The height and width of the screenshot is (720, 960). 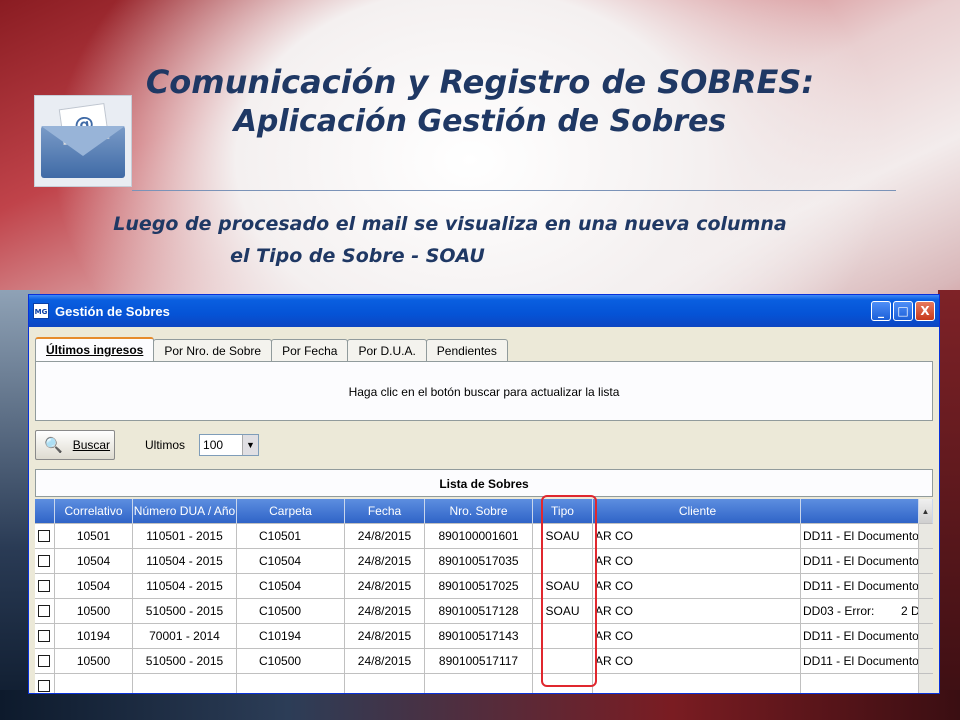 What do you see at coordinates (95, 349) in the screenshot?
I see `tab-ultimos-ingresos: Últimos ingresos` at bounding box center [95, 349].